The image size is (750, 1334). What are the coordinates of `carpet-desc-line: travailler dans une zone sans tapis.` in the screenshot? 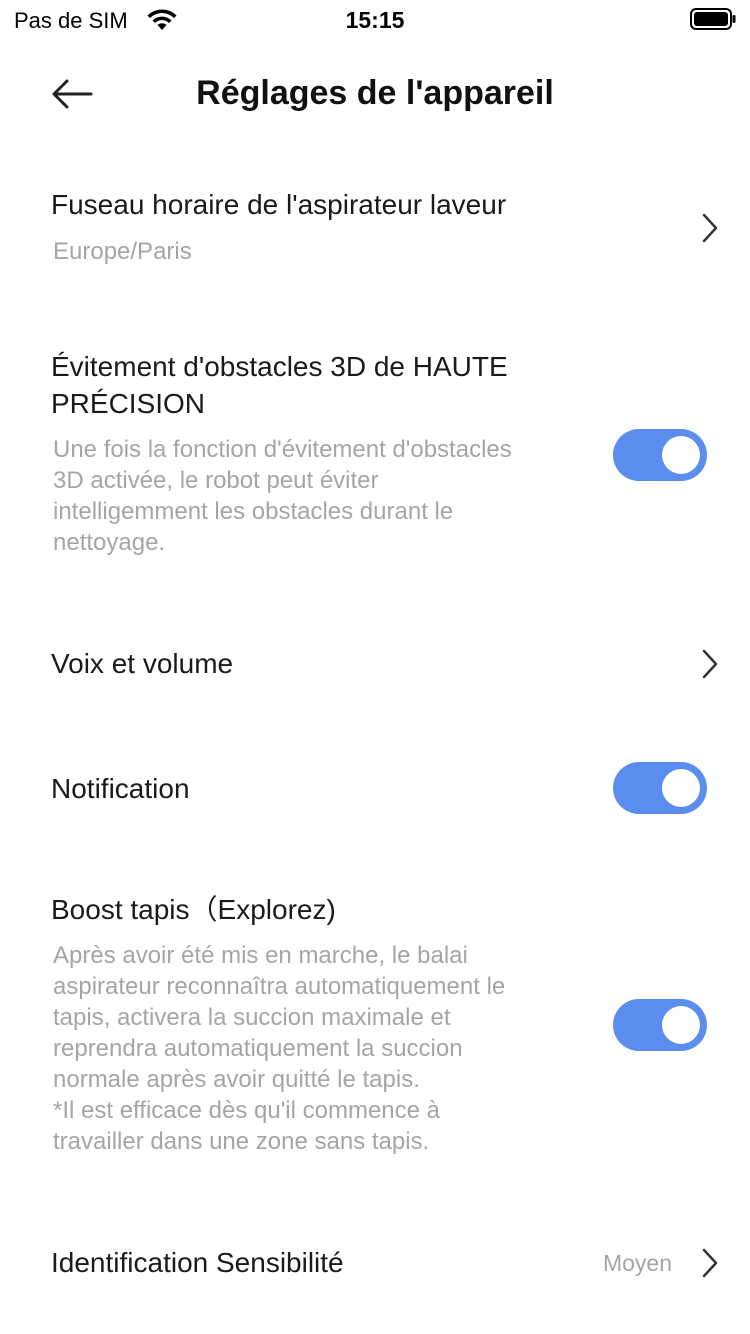 It's located at (241, 1141).